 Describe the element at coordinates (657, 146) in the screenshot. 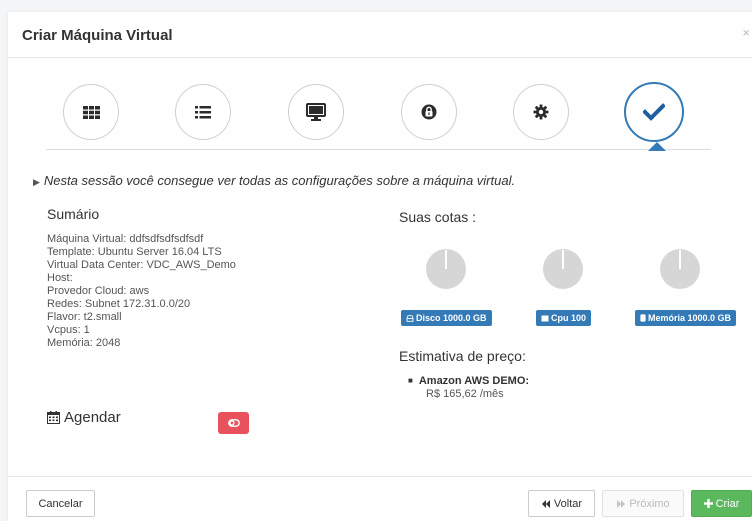

I see `active-step-indicator` at that location.